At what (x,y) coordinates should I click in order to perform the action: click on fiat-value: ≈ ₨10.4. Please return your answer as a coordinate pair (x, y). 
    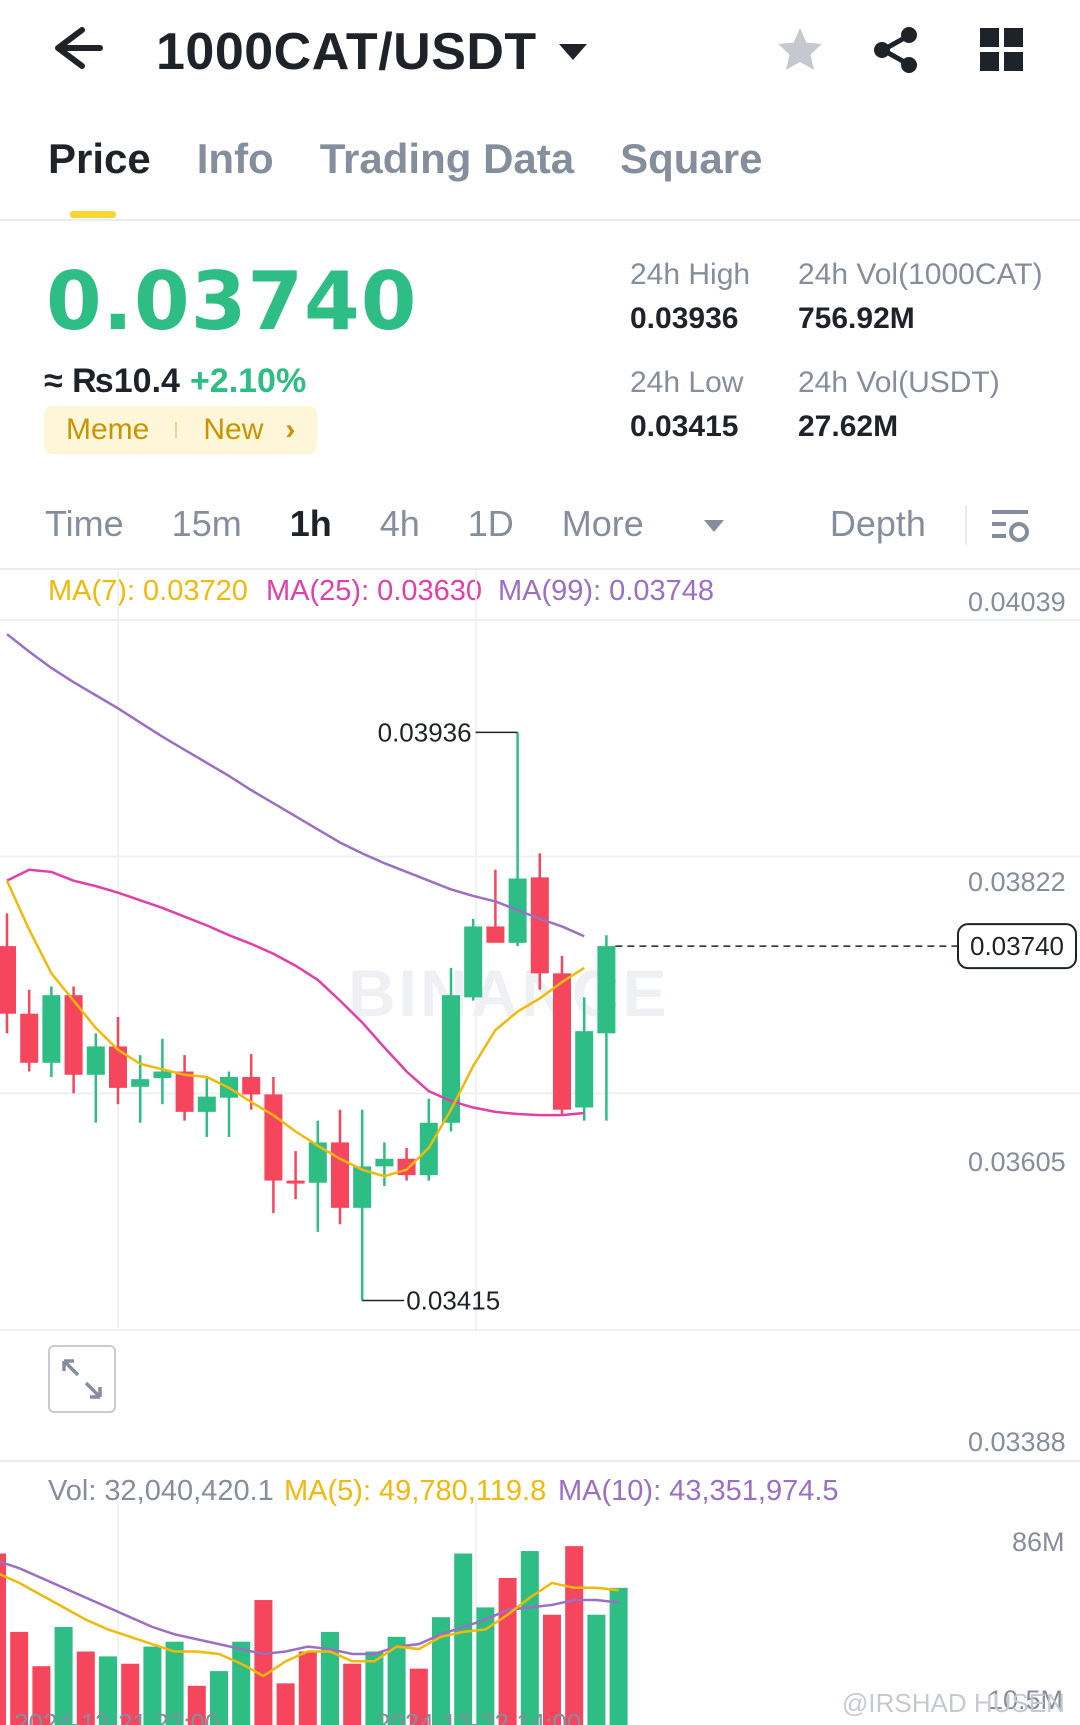
    Looking at the image, I should click on (112, 381).